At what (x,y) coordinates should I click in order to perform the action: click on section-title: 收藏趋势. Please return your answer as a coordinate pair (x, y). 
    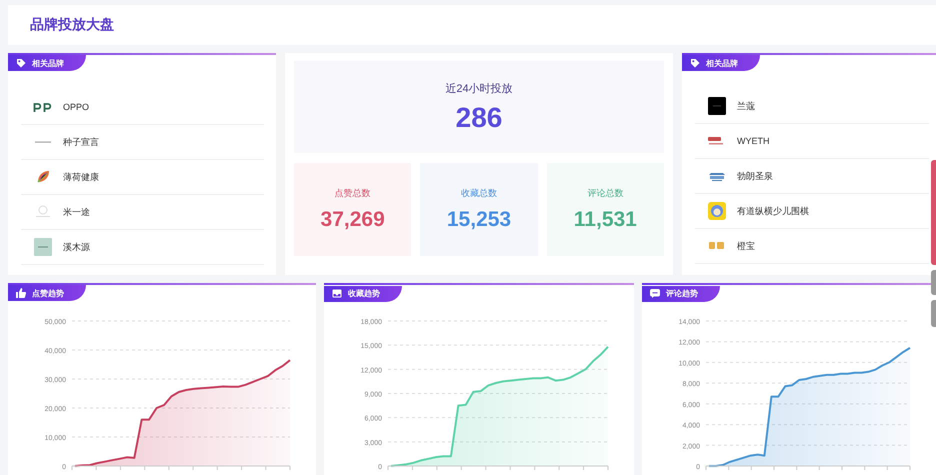
    Looking at the image, I should click on (364, 293).